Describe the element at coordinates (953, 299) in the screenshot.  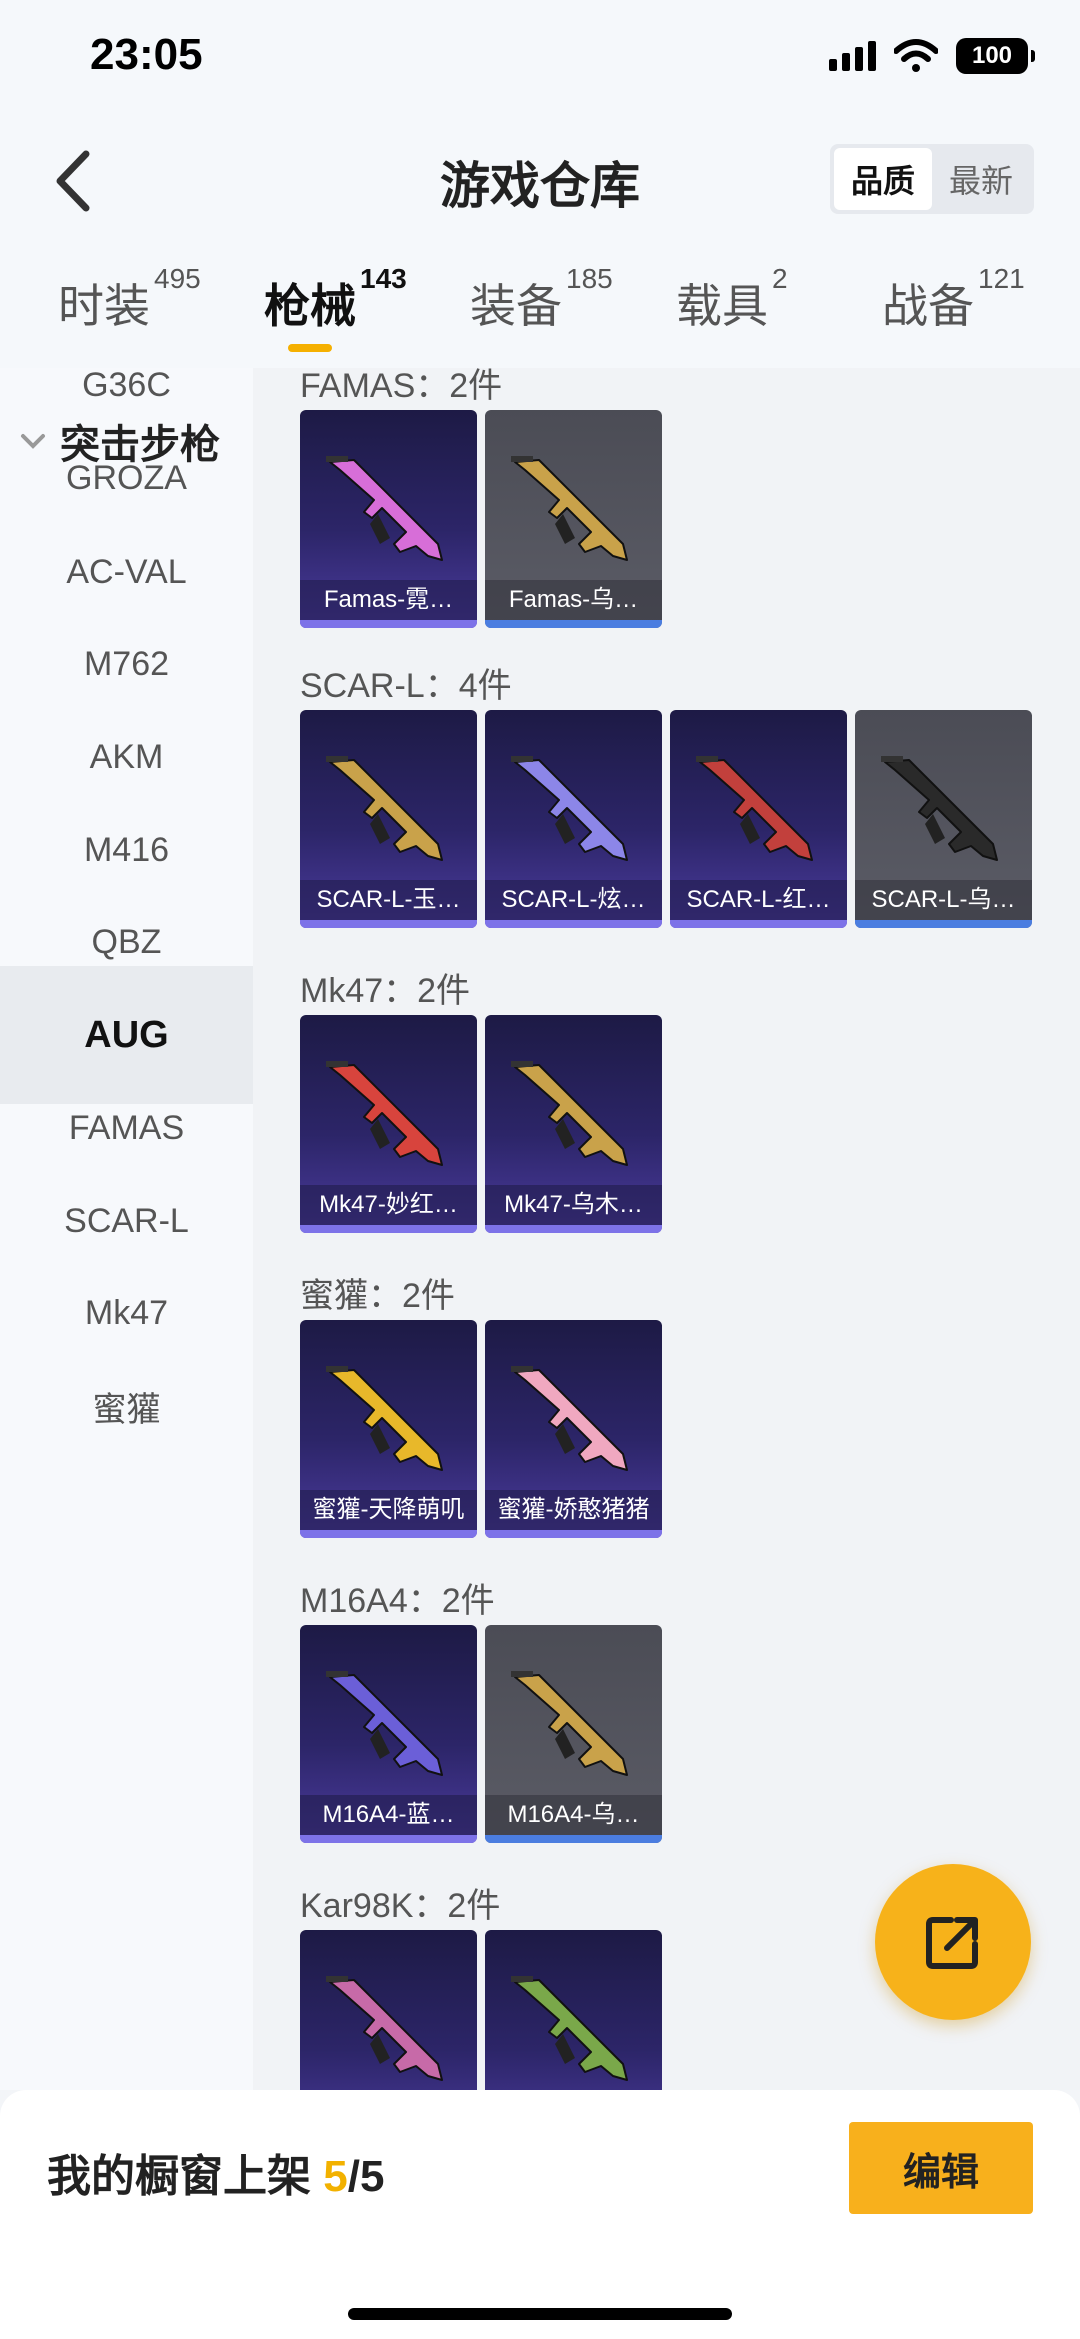
I see `tab-supplies: 战备121` at that location.